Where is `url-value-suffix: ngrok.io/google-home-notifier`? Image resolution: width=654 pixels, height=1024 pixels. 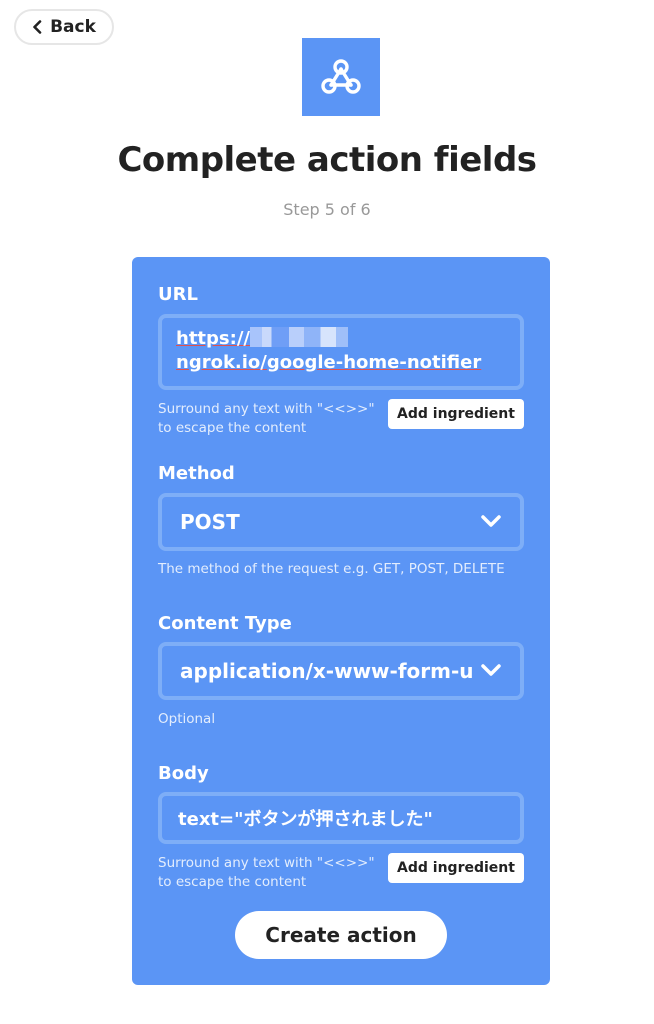
url-value-suffix: ngrok.io/google-home-notifier is located at coordinates (329, 362).